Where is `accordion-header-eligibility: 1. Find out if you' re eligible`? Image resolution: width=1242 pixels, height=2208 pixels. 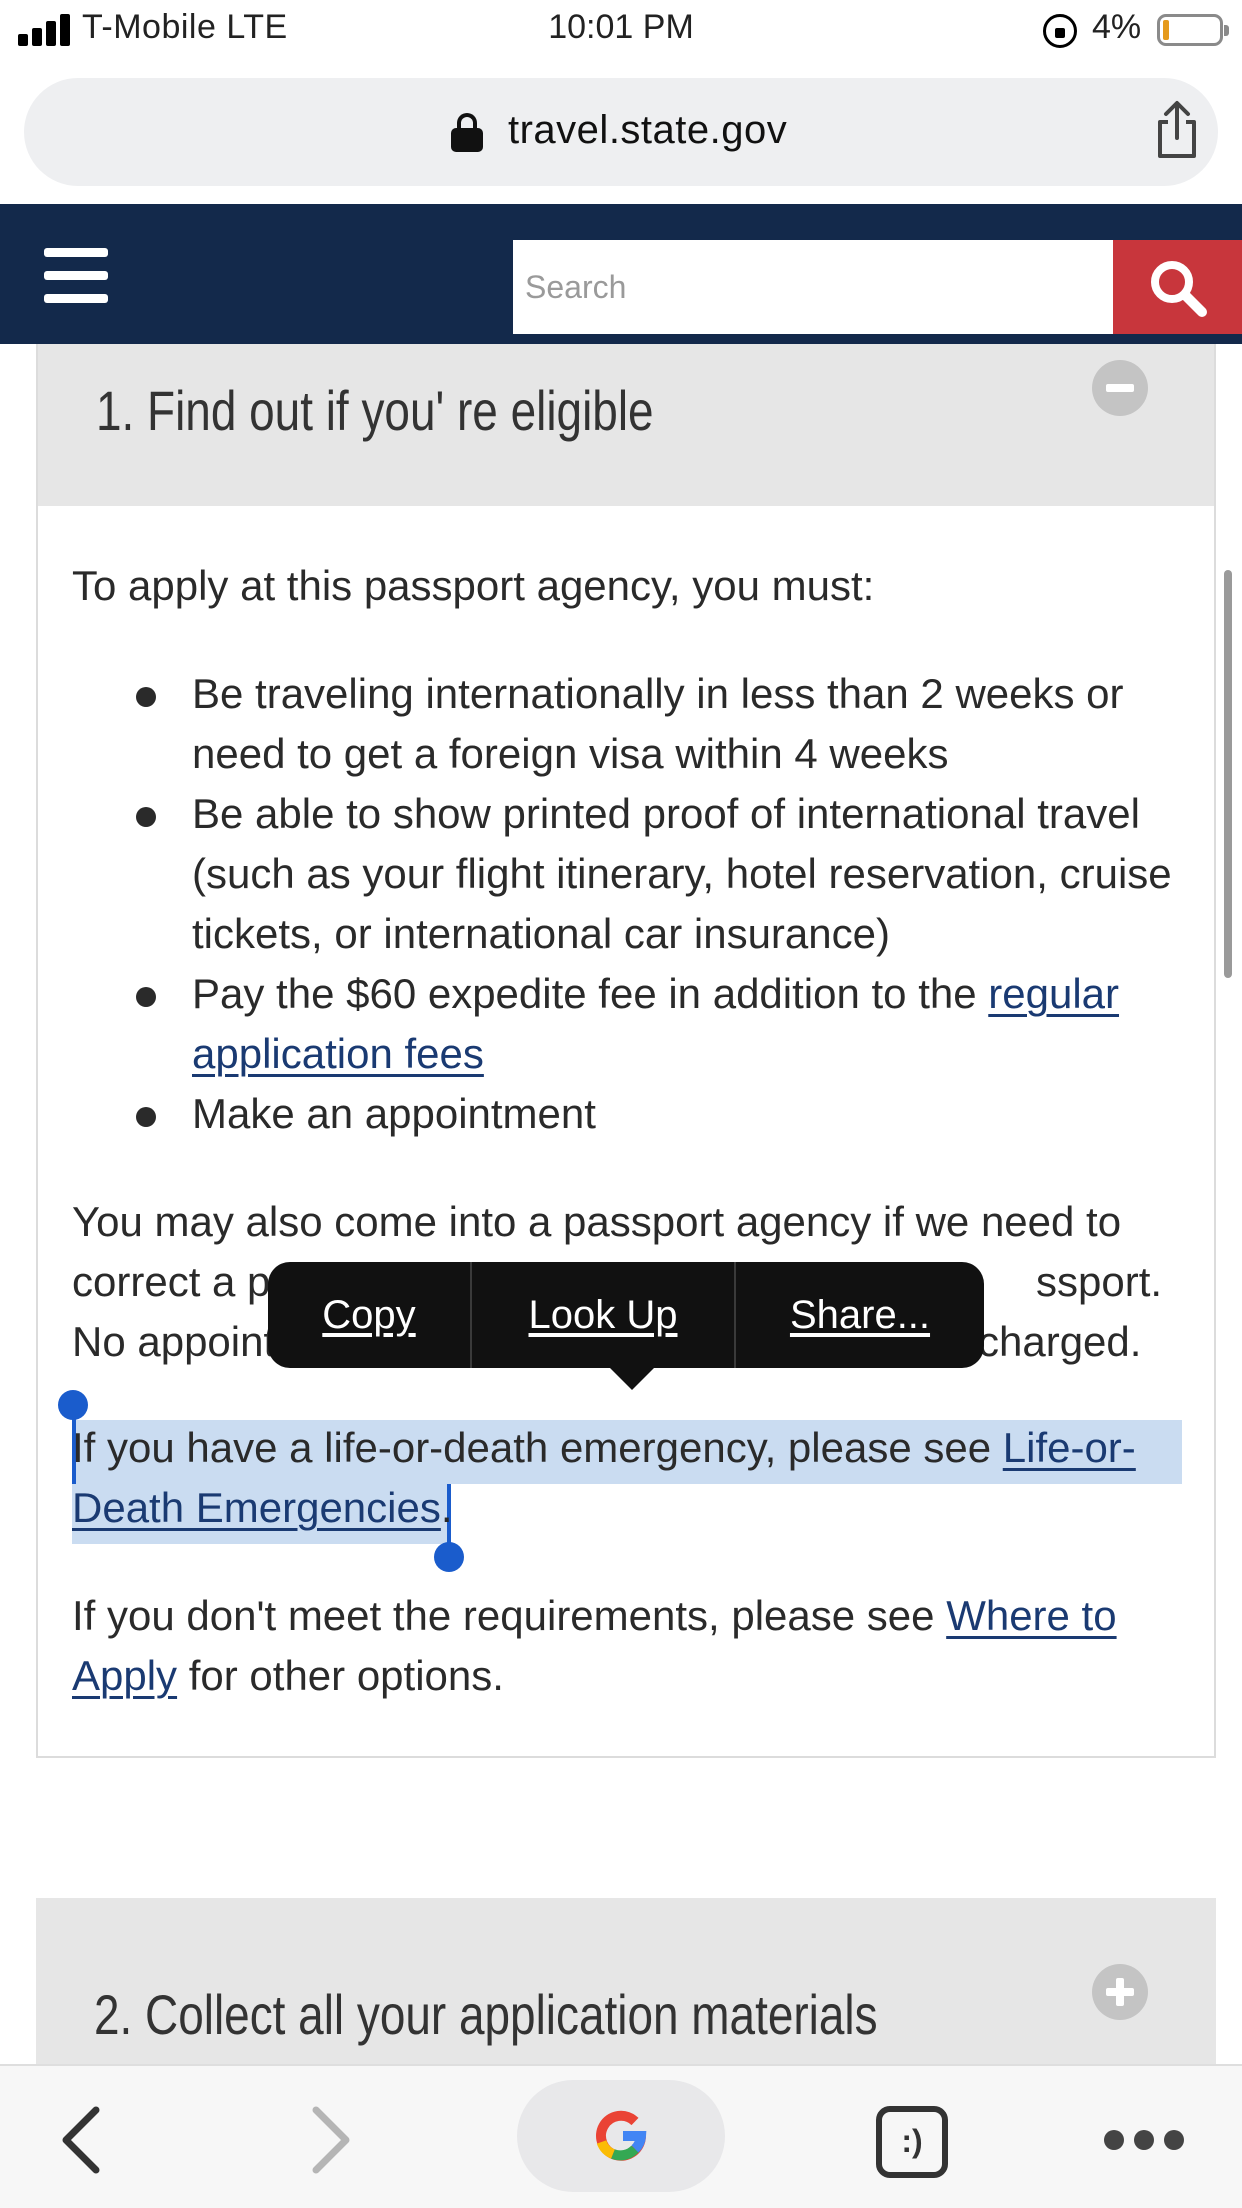
accordion-header-eligibility: 1. Find out if you' re eligible is located at coordinates (626, 425).